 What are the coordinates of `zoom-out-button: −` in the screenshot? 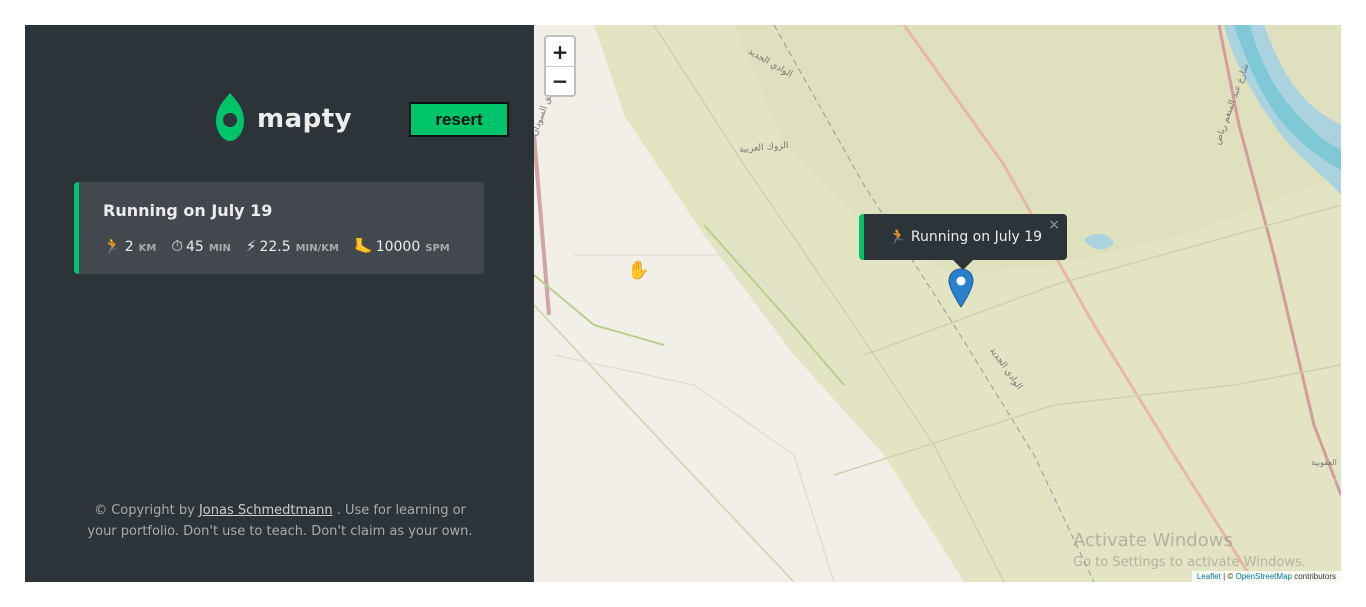 It's located at (560, 80).